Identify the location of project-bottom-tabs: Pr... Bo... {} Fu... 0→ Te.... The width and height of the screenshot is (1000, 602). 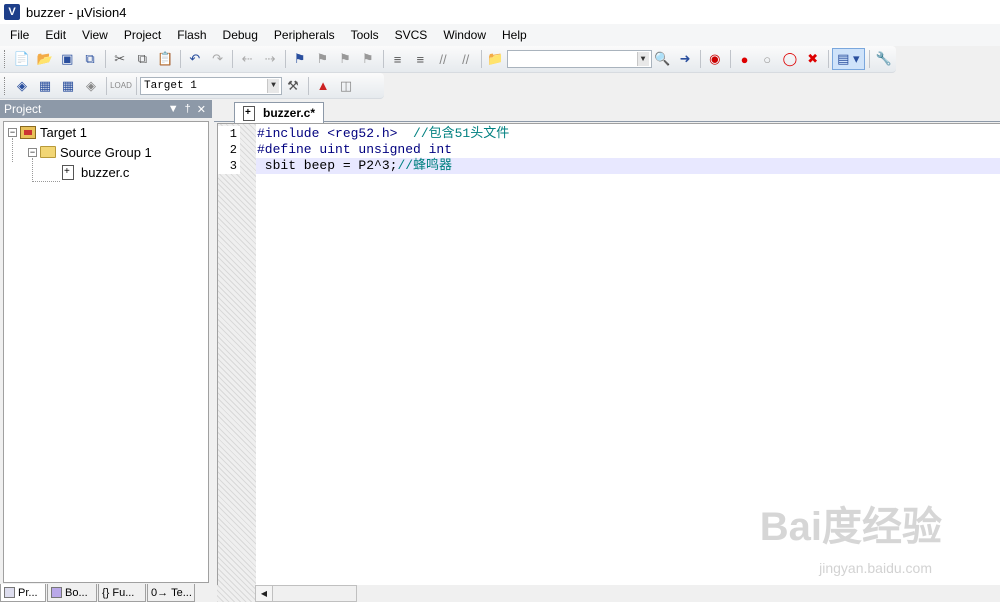
(106, 593).